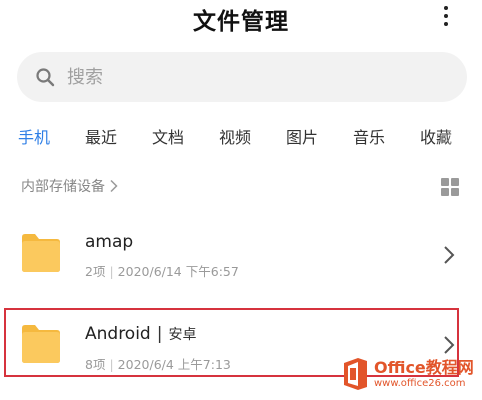 The image size is (482, 400). What do you see at coordinates (450, 187) in the screenshot?
I see `grid-view-icon` at bounding box center [450, 187].